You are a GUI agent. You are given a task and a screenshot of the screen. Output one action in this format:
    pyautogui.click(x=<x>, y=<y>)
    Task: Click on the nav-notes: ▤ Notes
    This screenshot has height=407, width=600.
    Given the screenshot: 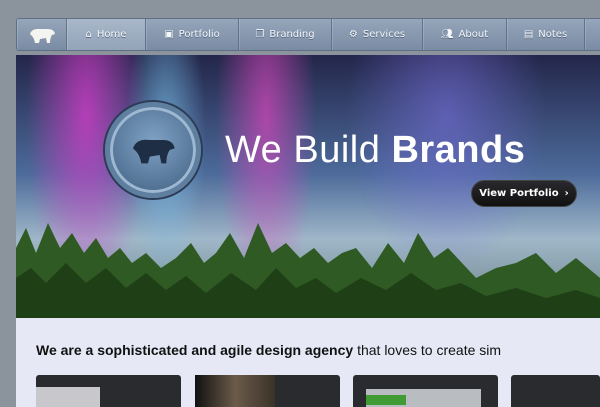 What is the action you would take?
    pyautogui.click(x=546, y=34)
    